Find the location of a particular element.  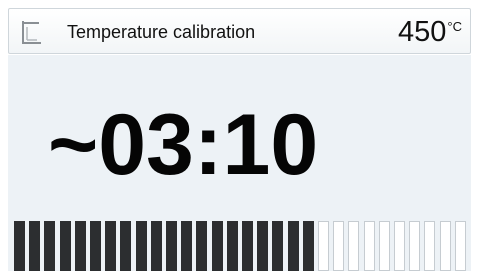

page-title: Temperature calibration is located at coordinates (161, 32).